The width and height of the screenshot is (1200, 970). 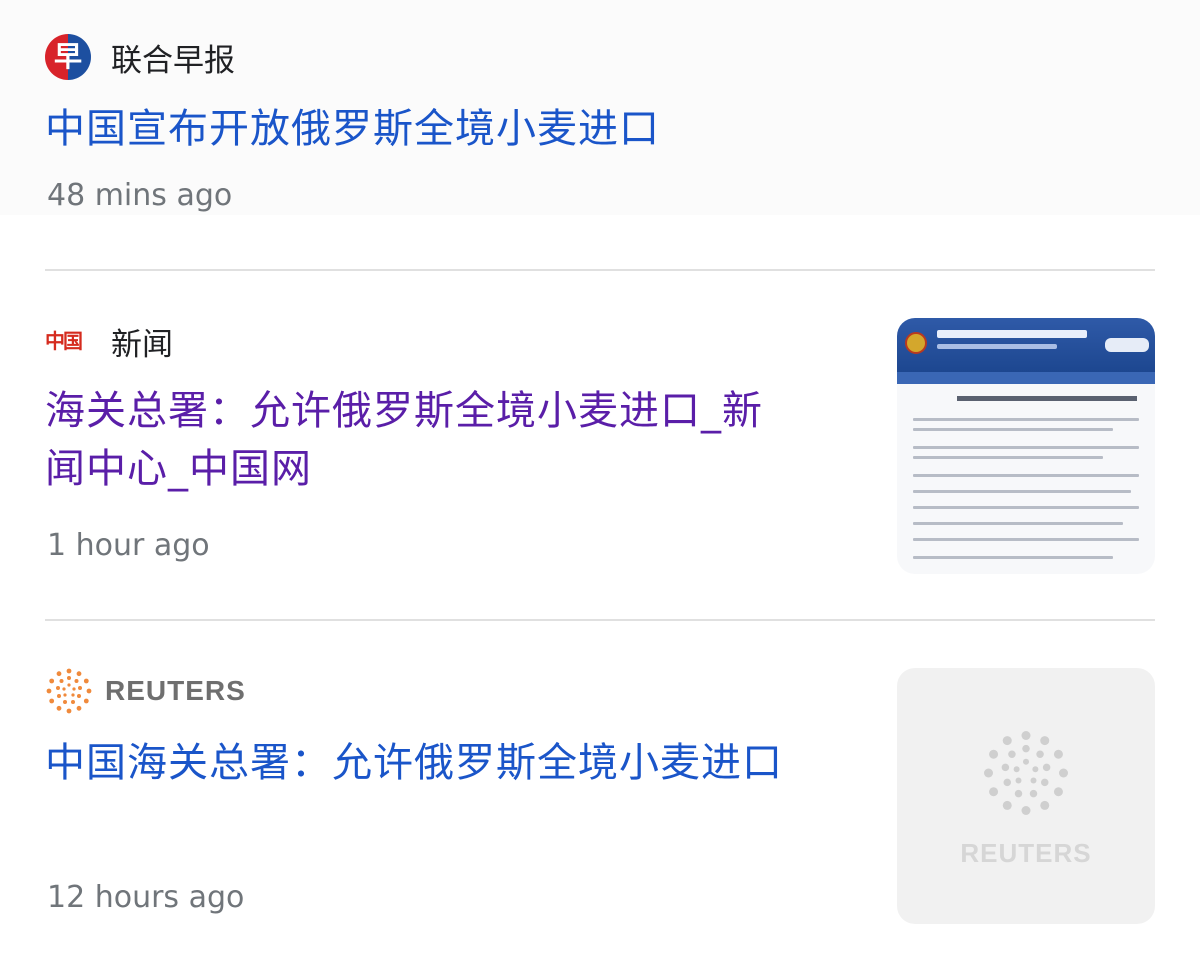 What do you see at coordinates (1026, 853) in the screenshot?
I see `thumbnail-watermark-text: REUTERS` at bounding box center [1026, 853].